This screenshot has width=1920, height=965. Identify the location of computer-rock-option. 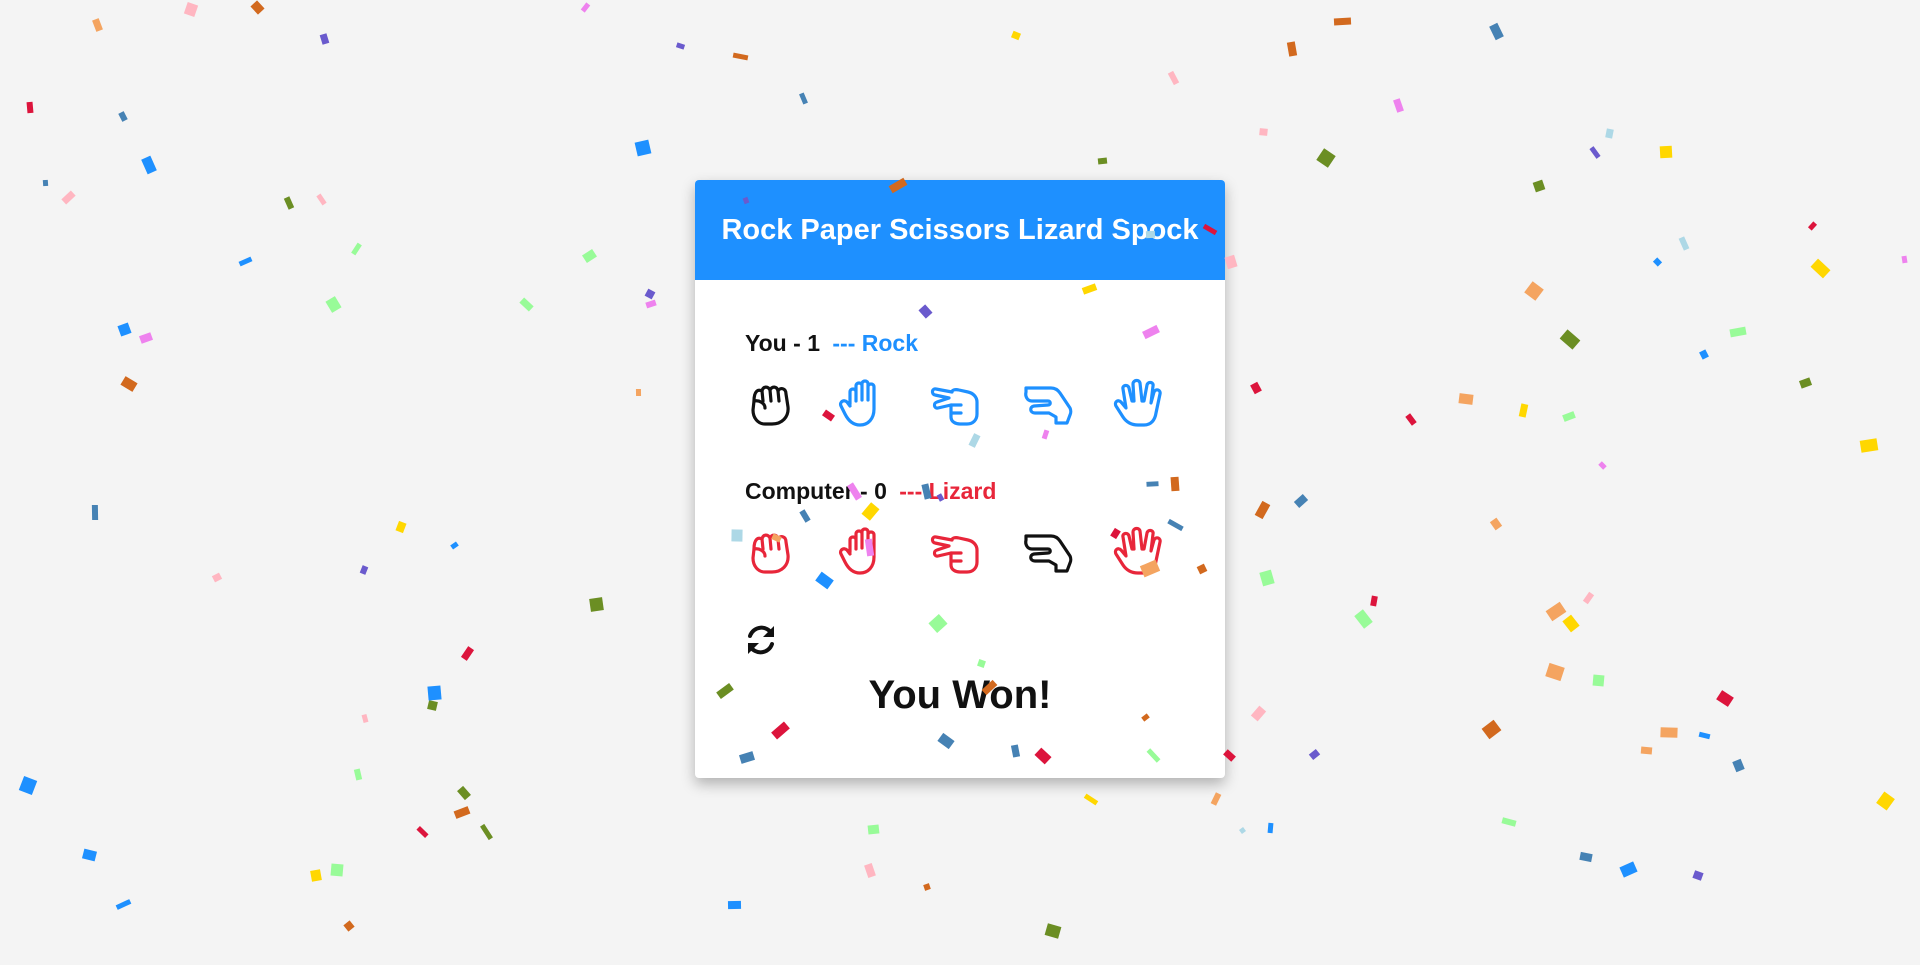
(771, 551).